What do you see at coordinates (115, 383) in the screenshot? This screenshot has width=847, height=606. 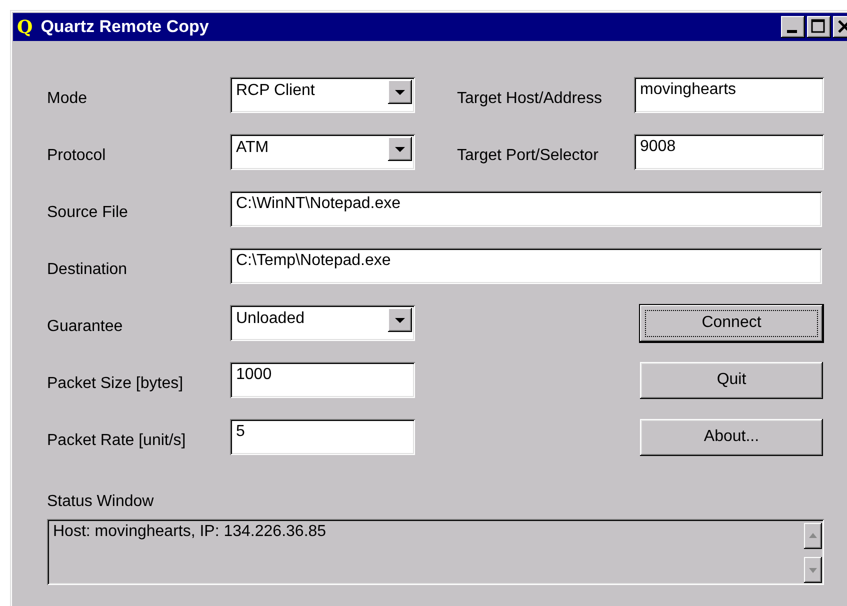 I see `field-label: Packet Size [bytes]` at bounding box center [115, 383].